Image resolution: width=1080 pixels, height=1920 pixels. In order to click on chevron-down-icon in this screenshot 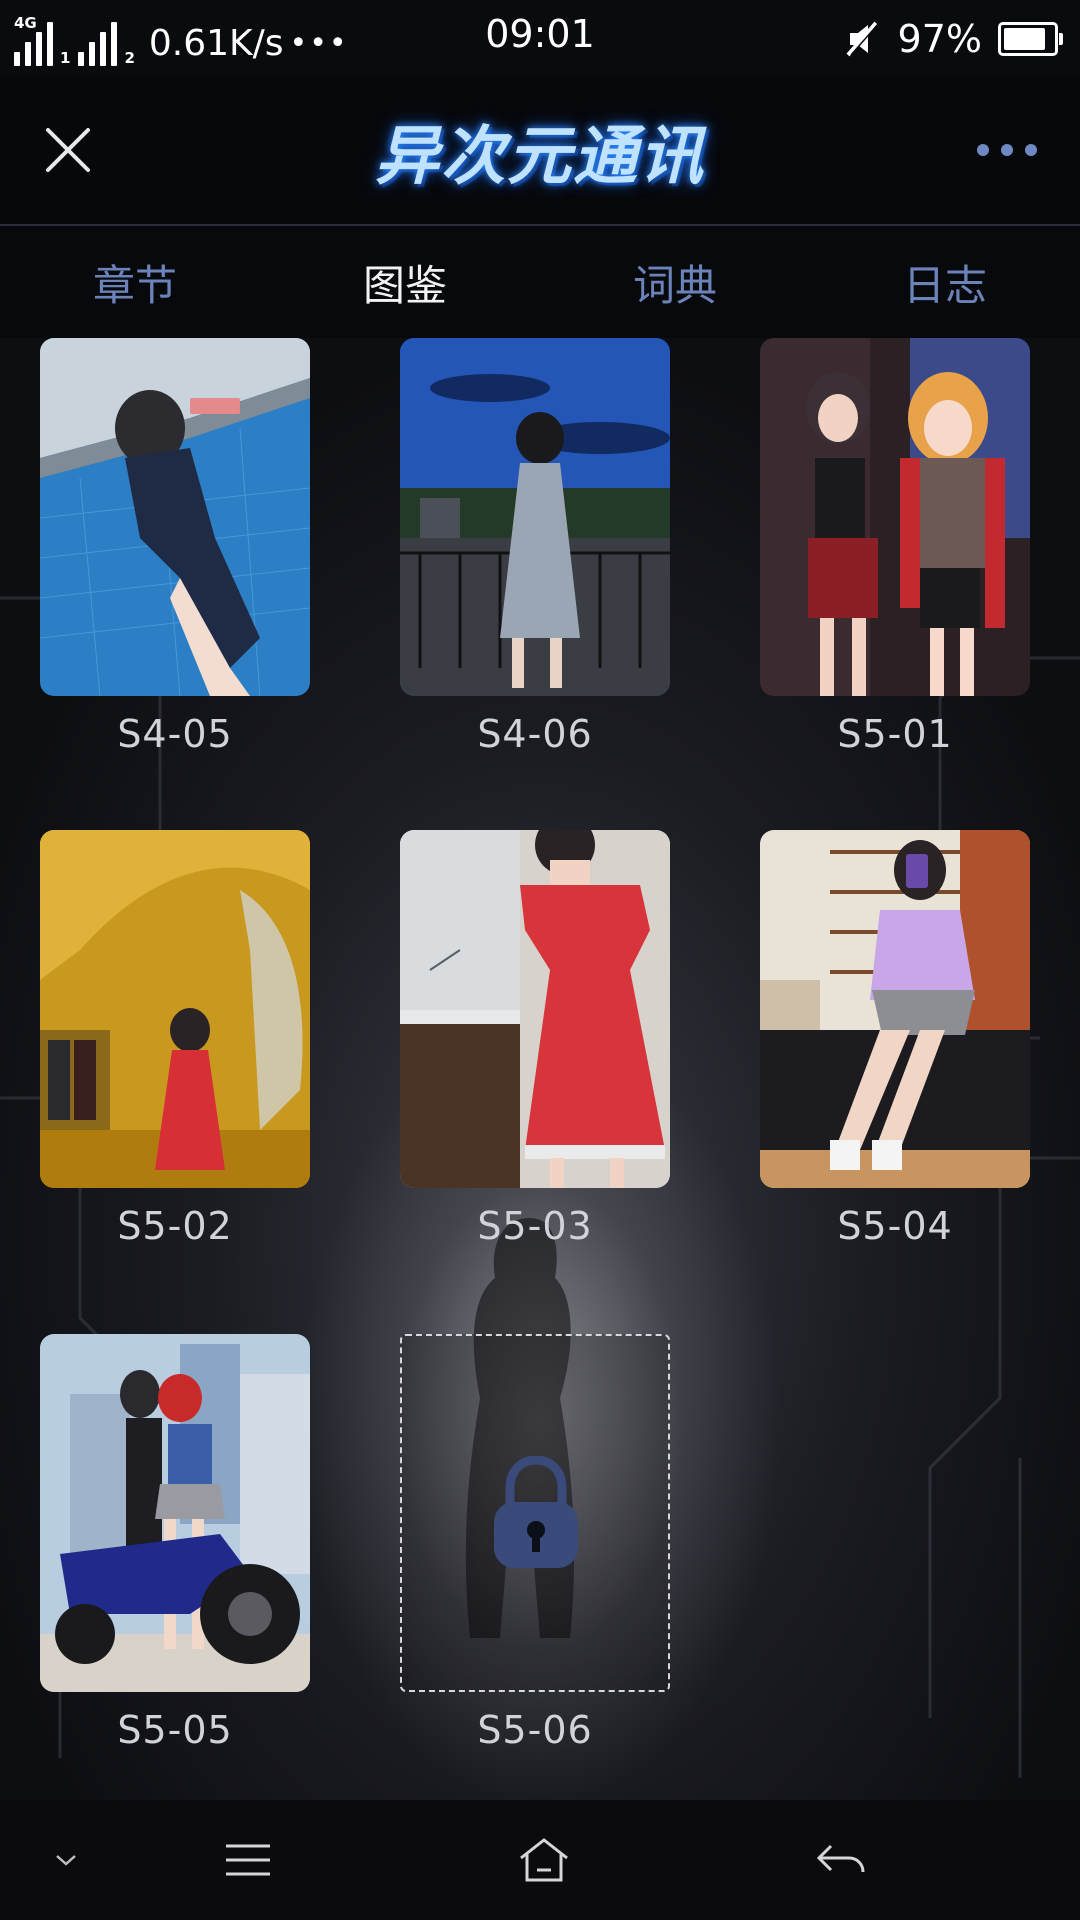, I will do `click(66, 1860)`.